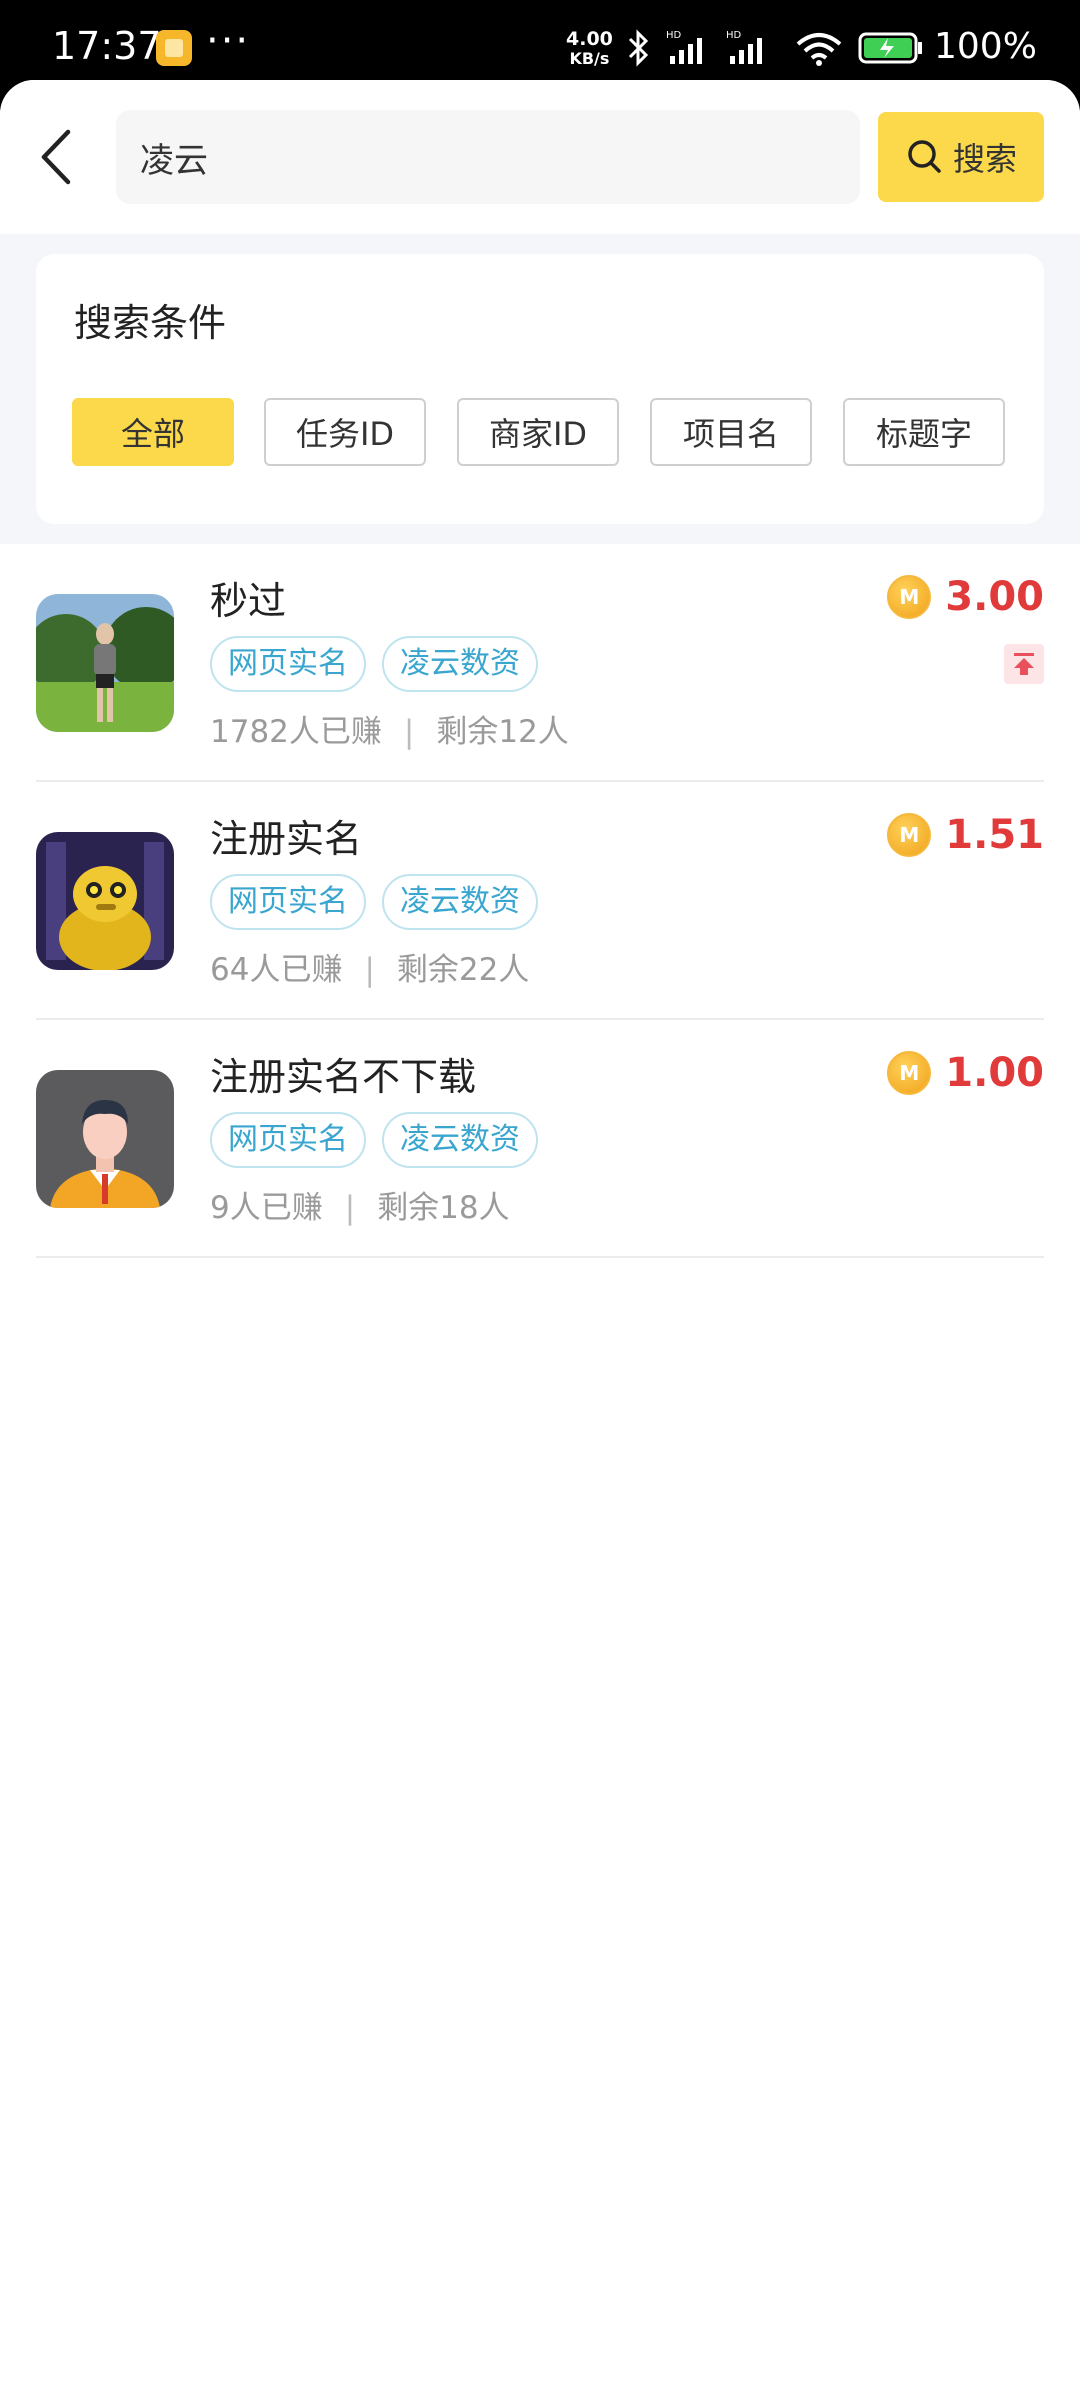 The image size is (1080, 2400). I want to click on task-earned-count: 9人已赚, so click(266, 1208).